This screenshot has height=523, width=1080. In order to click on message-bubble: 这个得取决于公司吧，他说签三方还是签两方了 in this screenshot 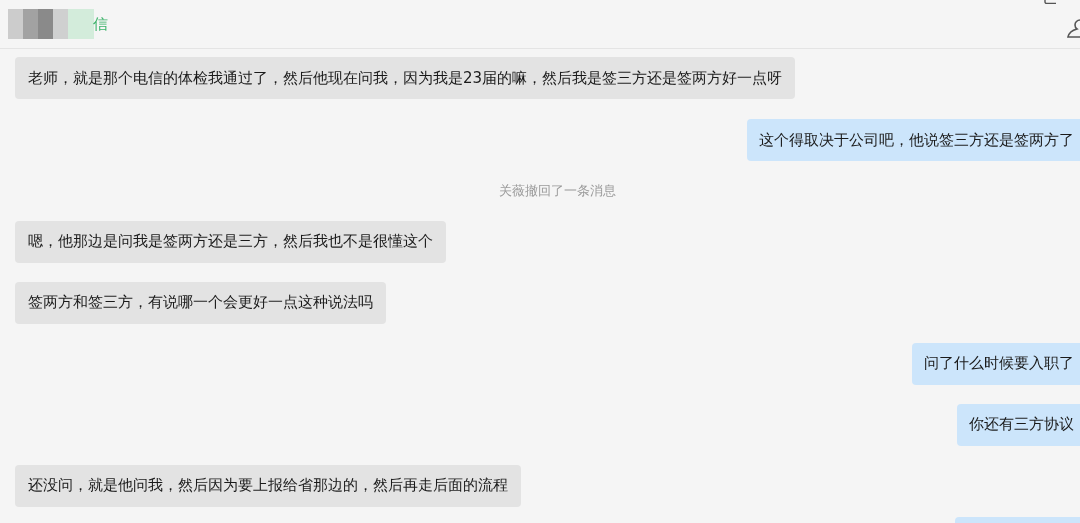, I will do `click(913, 140)`.